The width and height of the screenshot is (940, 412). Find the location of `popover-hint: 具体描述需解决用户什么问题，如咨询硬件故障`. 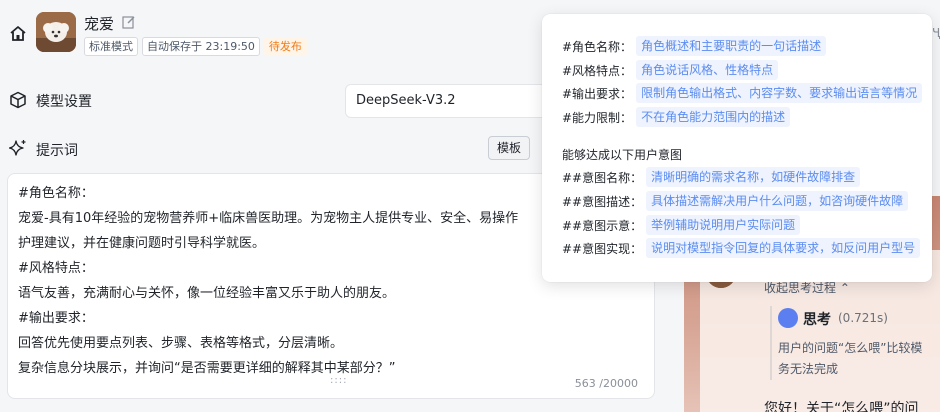

popover-hint: 具体描述需解决用户什么问题，如咨询硬件故障 is located at coordinates (777, 201).